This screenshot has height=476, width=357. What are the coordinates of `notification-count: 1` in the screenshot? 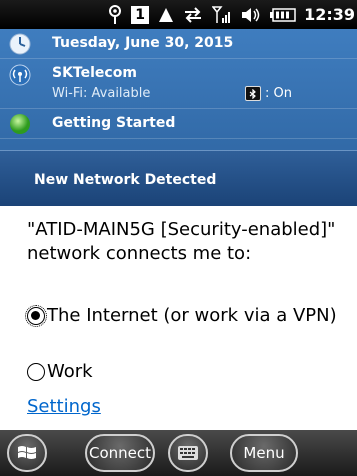 It's located at (140, 14).